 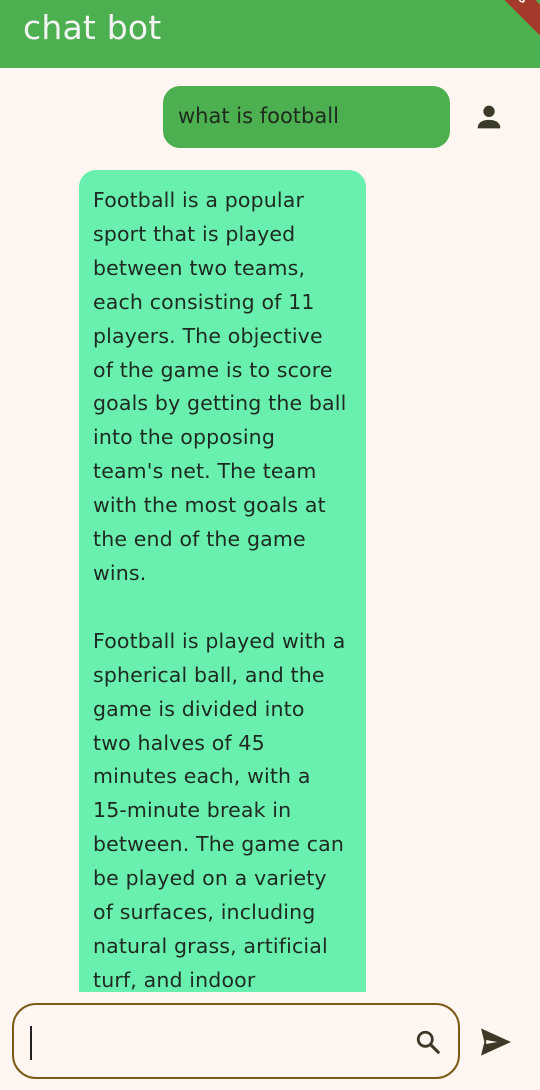 I want to click on person-icon, so click(x=489, y=117).